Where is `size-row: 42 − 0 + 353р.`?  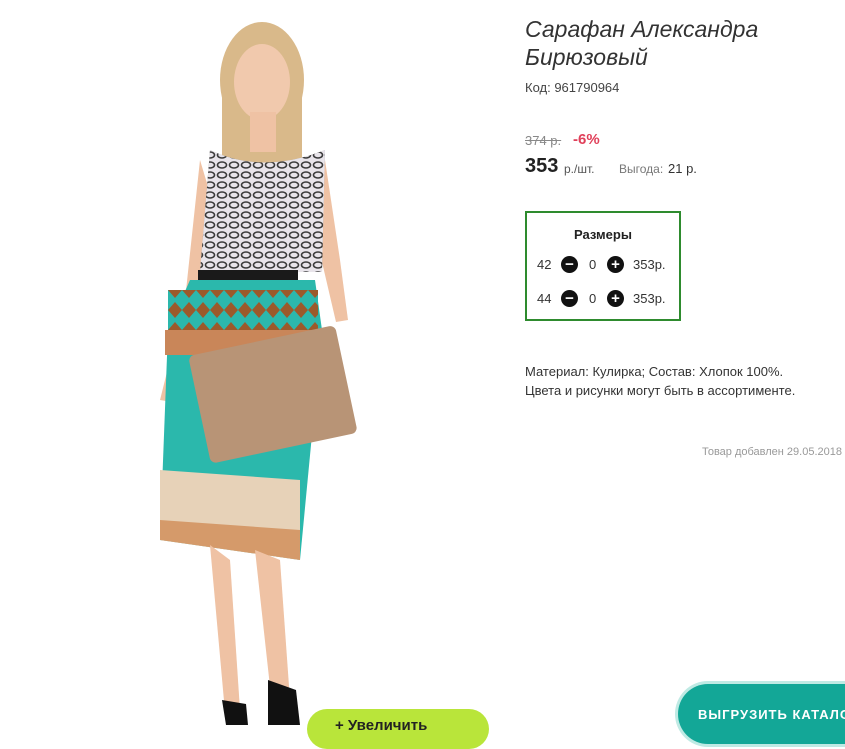
size-row: 42 − 0 + 353р. is located at coordinates (603, 265).